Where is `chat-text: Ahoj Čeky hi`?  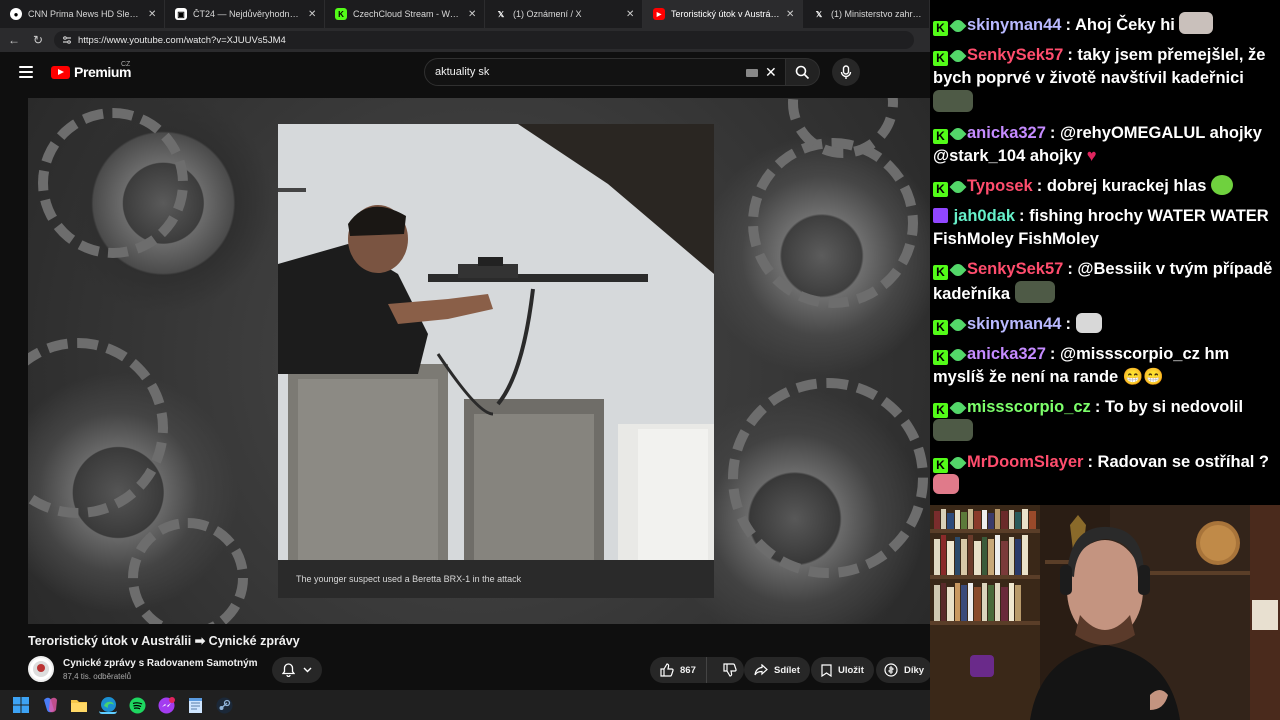 chat-text: Ahoj Čeky hi is located at coordinates (1124, 25).